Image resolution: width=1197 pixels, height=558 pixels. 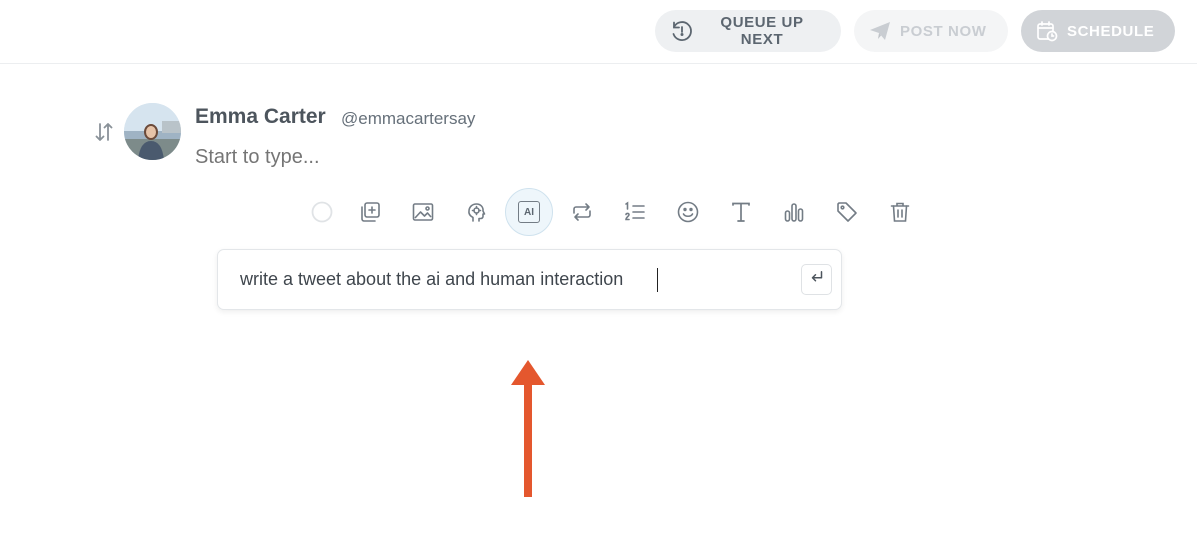 I want to click on tag-icon, so click(x=847, y=212).